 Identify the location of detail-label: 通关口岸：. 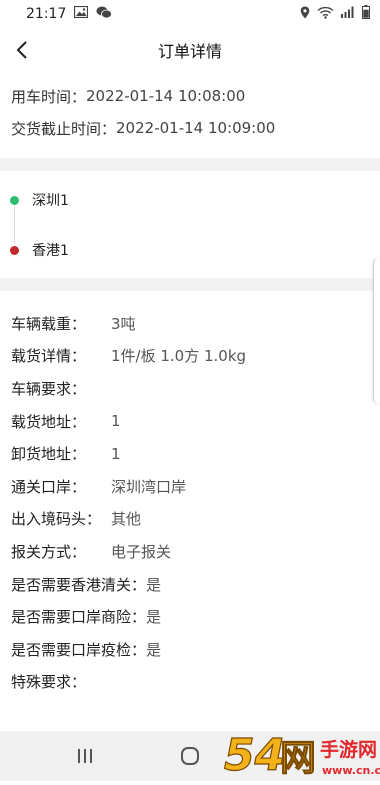
(49, 486).